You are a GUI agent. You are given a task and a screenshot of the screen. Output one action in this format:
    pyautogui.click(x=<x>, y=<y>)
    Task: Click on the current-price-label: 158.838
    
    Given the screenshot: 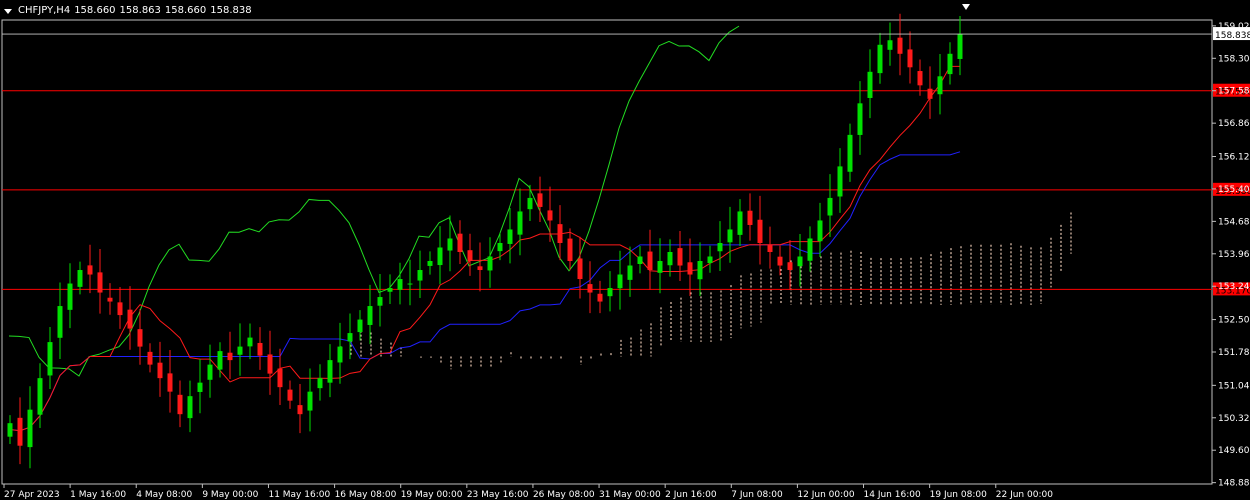 What is the action you would take?
    pyautogui.click(x=1232, y=36)
    